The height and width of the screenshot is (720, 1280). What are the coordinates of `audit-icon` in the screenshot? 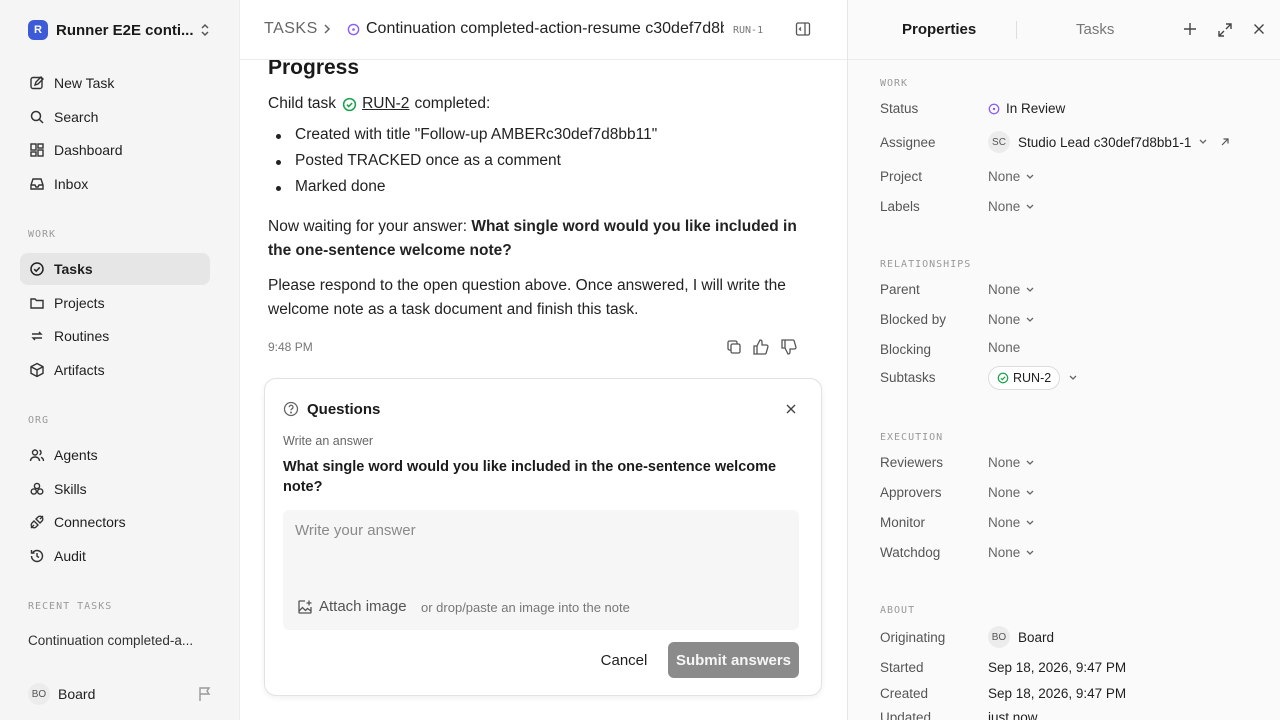 It's located at (37, 556).